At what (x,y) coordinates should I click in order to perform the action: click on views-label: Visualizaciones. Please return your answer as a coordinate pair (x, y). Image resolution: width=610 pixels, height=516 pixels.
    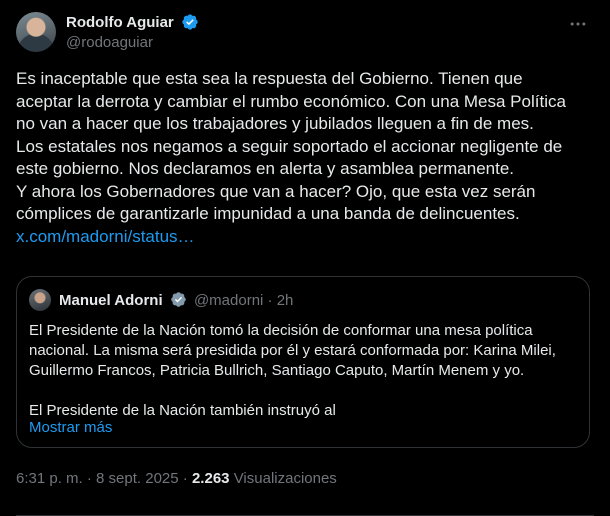
    Looking at the image, I should click on (285, 478).